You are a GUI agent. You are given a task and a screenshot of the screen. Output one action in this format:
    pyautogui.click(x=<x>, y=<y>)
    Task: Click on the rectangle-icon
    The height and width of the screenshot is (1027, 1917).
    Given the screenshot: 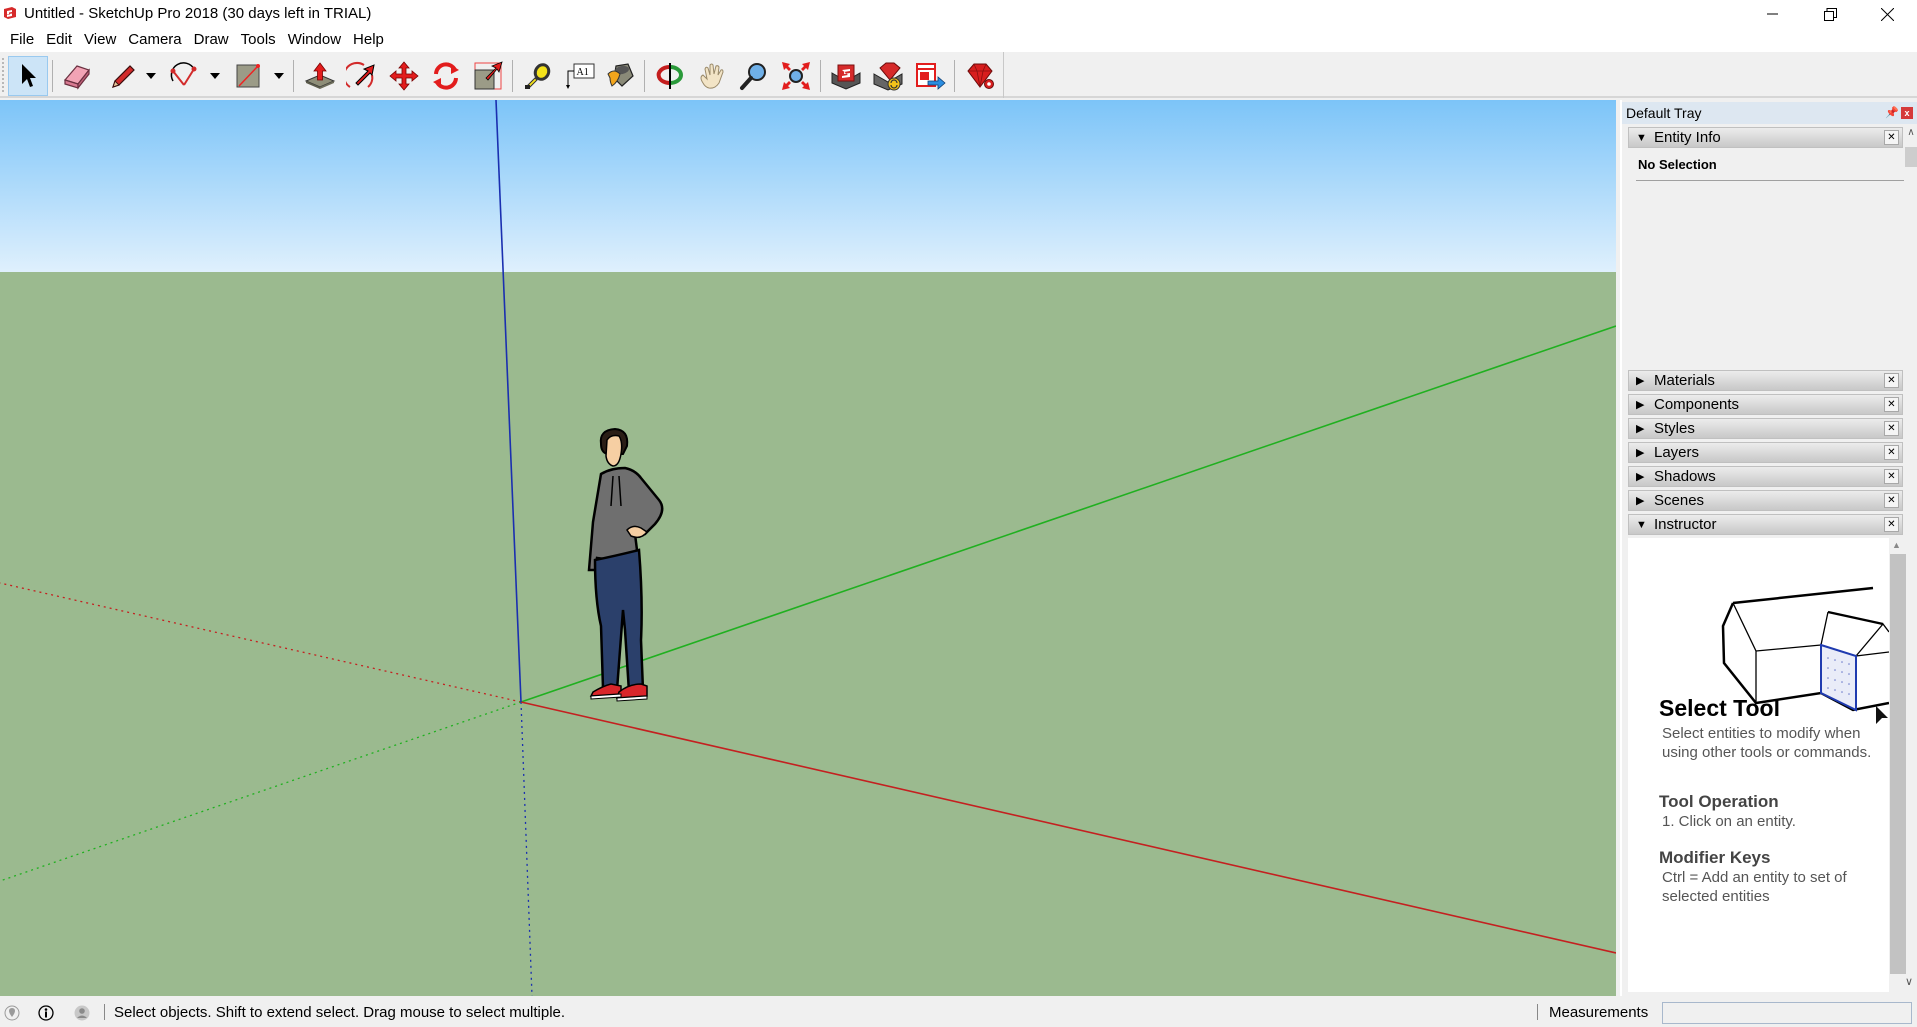 What is the action you would take?
    pyautogui.click(x=248, y=76)
    